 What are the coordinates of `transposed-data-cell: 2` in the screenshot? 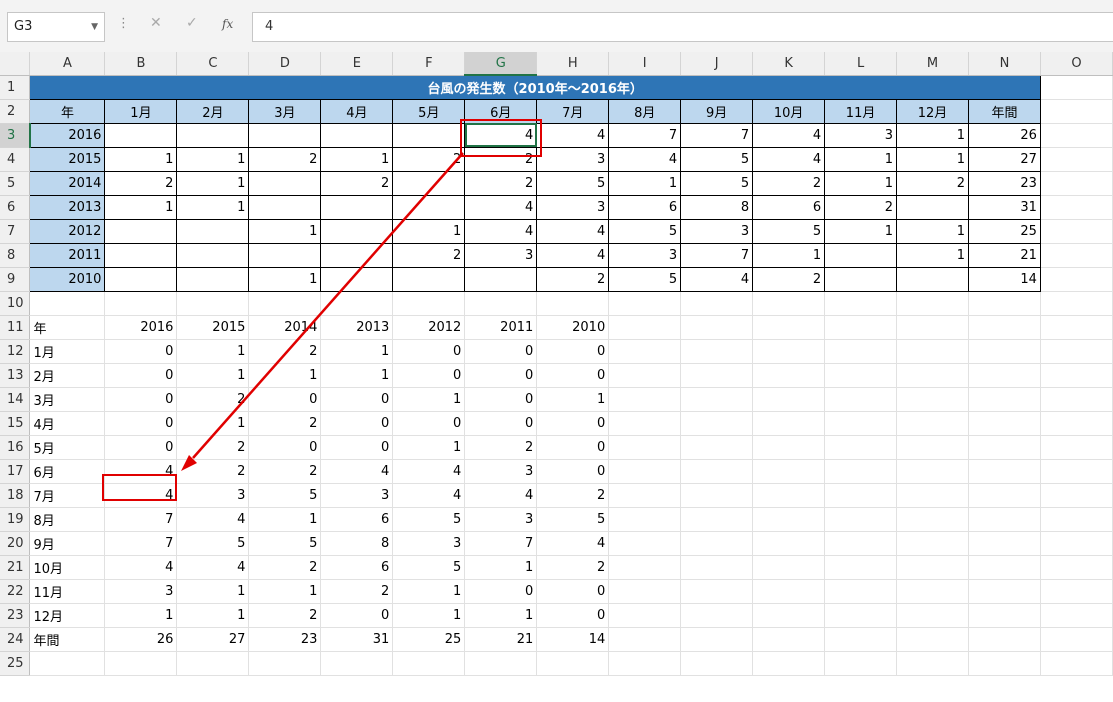 It's located at (285, 567).